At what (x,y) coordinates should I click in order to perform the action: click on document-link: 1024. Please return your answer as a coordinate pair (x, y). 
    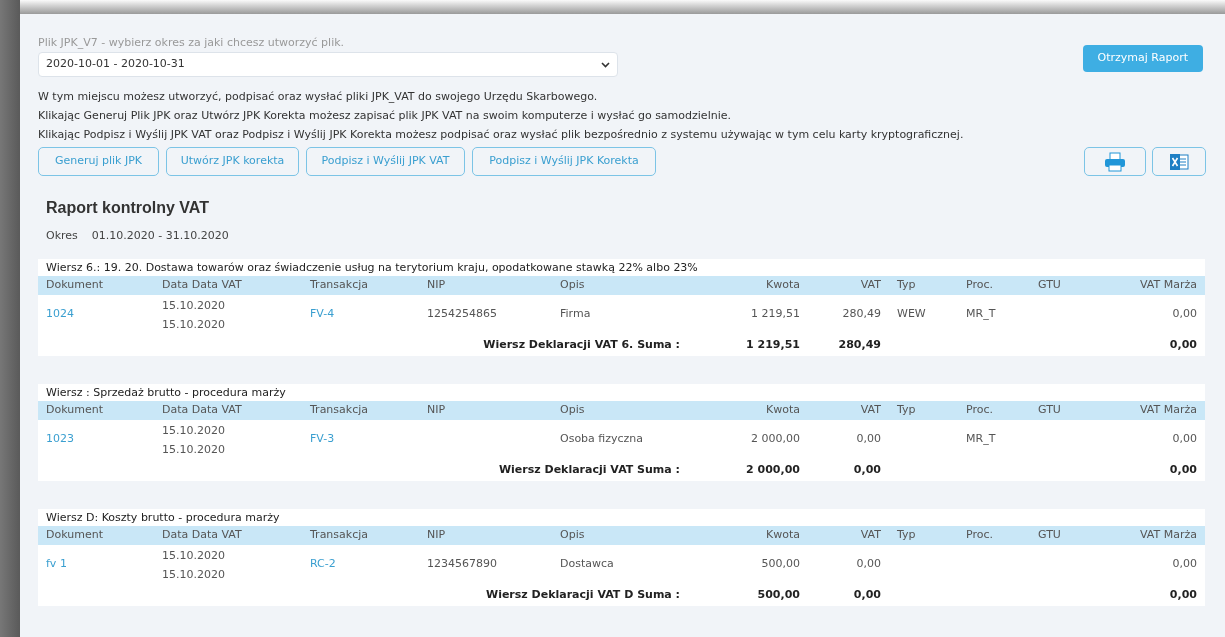
    Looking at the image, I should click on (60, 314).